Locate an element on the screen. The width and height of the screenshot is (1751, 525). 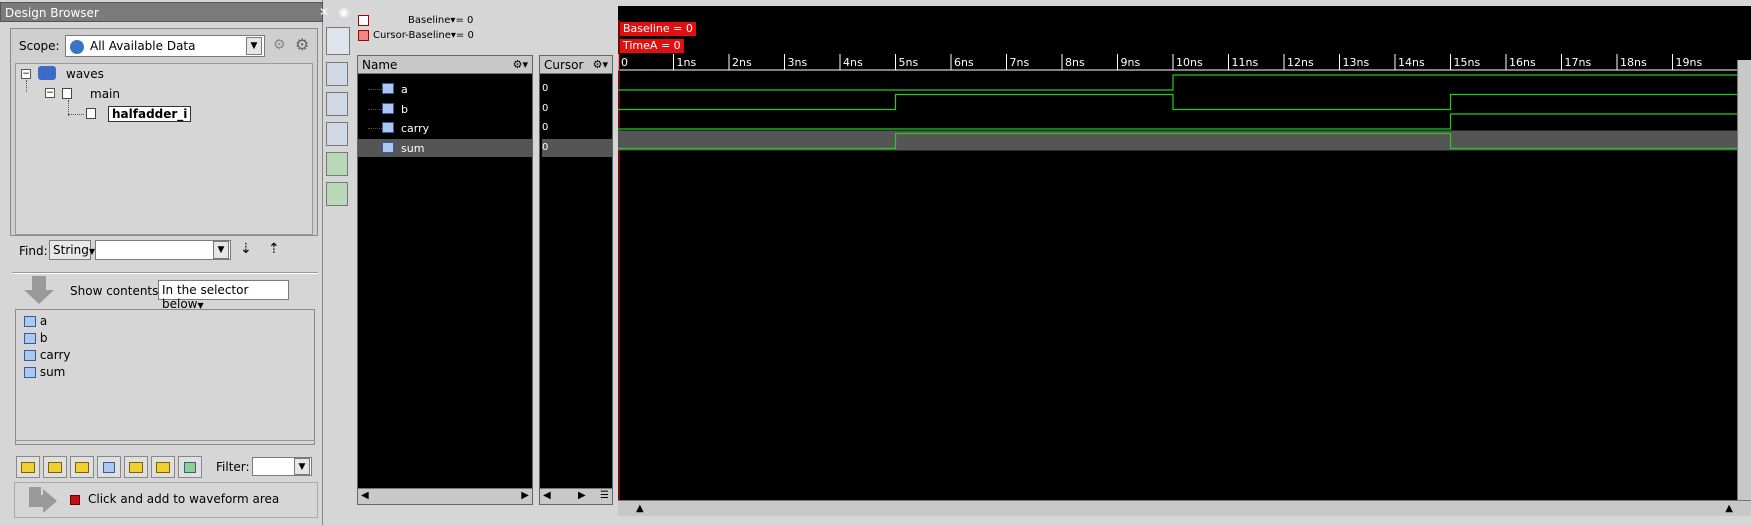
cursor-column-header: Cursor ⚙▾ is located at coordinates (576, 65).